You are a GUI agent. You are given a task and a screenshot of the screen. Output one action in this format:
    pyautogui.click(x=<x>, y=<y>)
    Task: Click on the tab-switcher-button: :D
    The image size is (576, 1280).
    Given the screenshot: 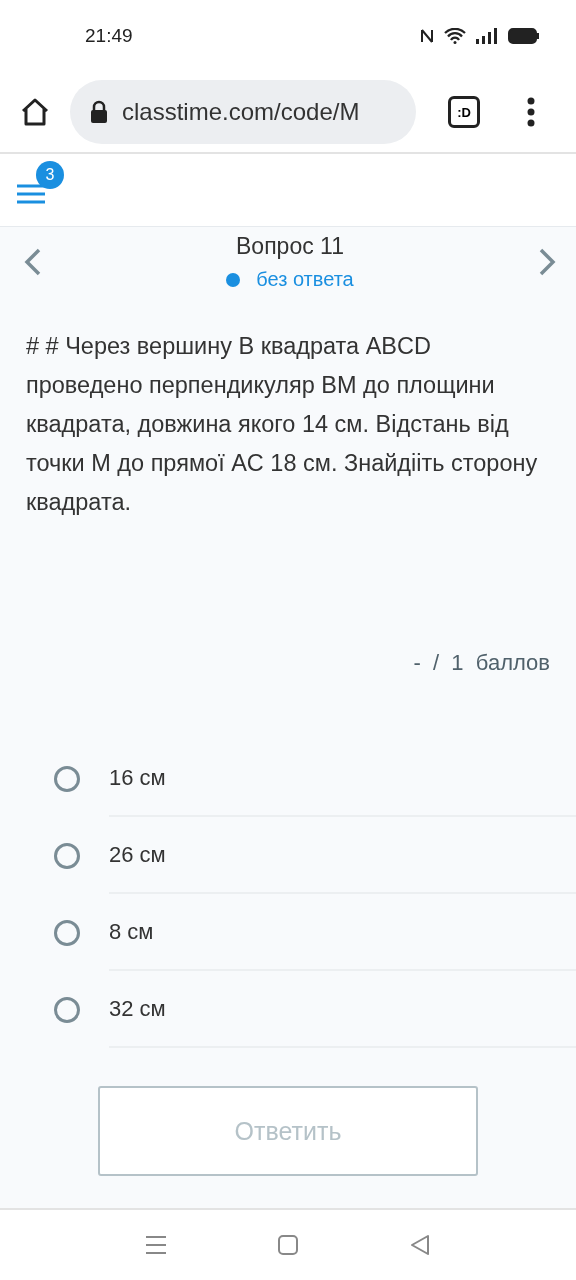 What is the action you would take?
    pyautogui.click(x=464, y=112)
    